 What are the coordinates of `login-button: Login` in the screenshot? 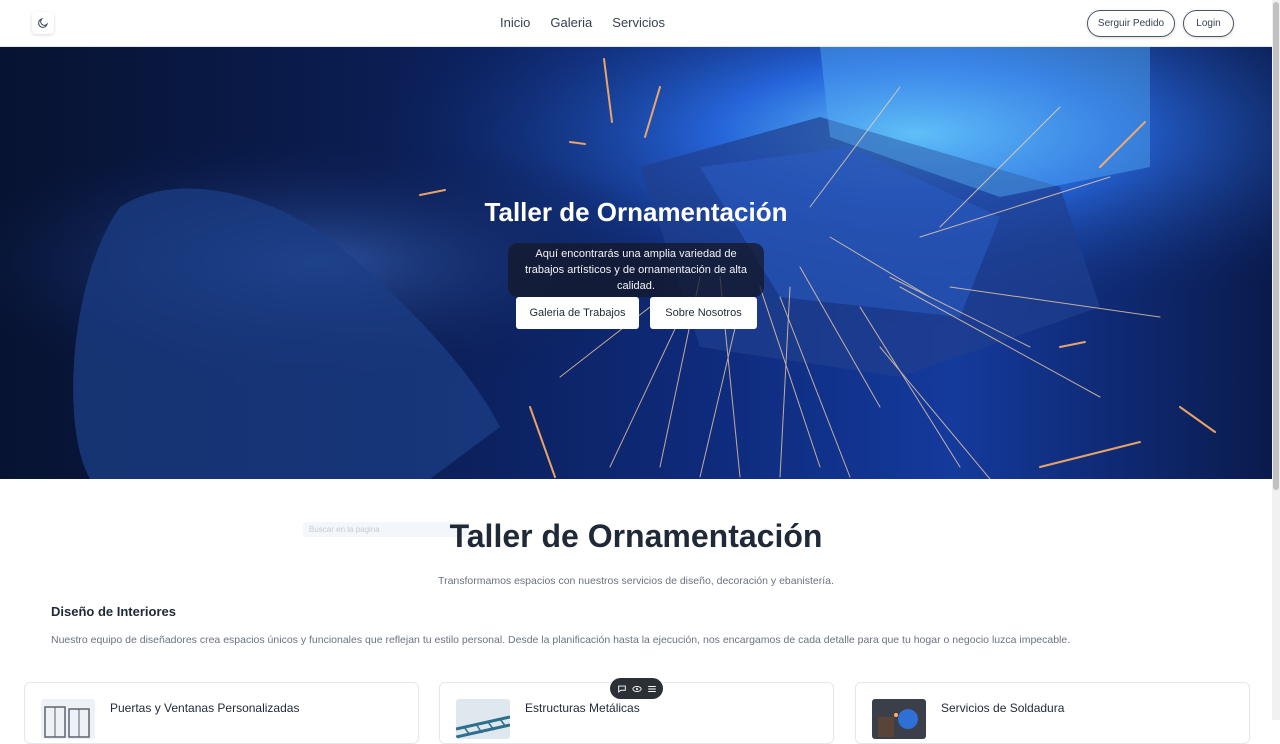 It's located at (1208, 23).